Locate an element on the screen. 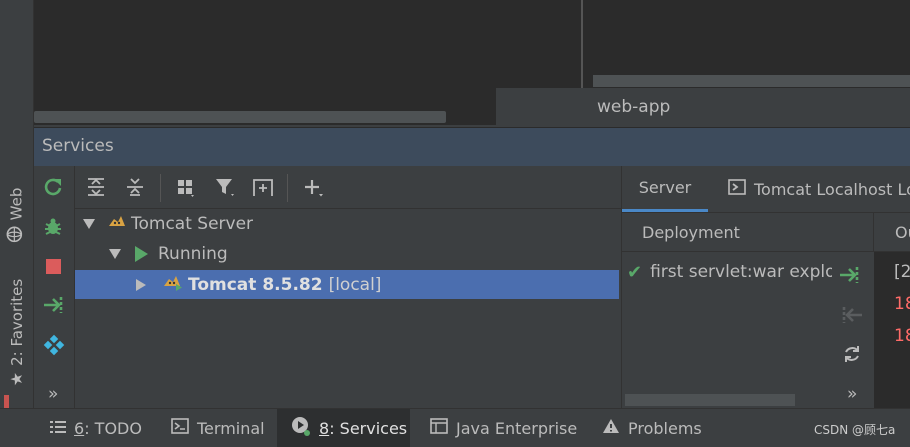 The image size is (910, 447). tree-node-tomcat-instance: Tomcat 8.5.82 [local] is located at coordinates (347, 284).